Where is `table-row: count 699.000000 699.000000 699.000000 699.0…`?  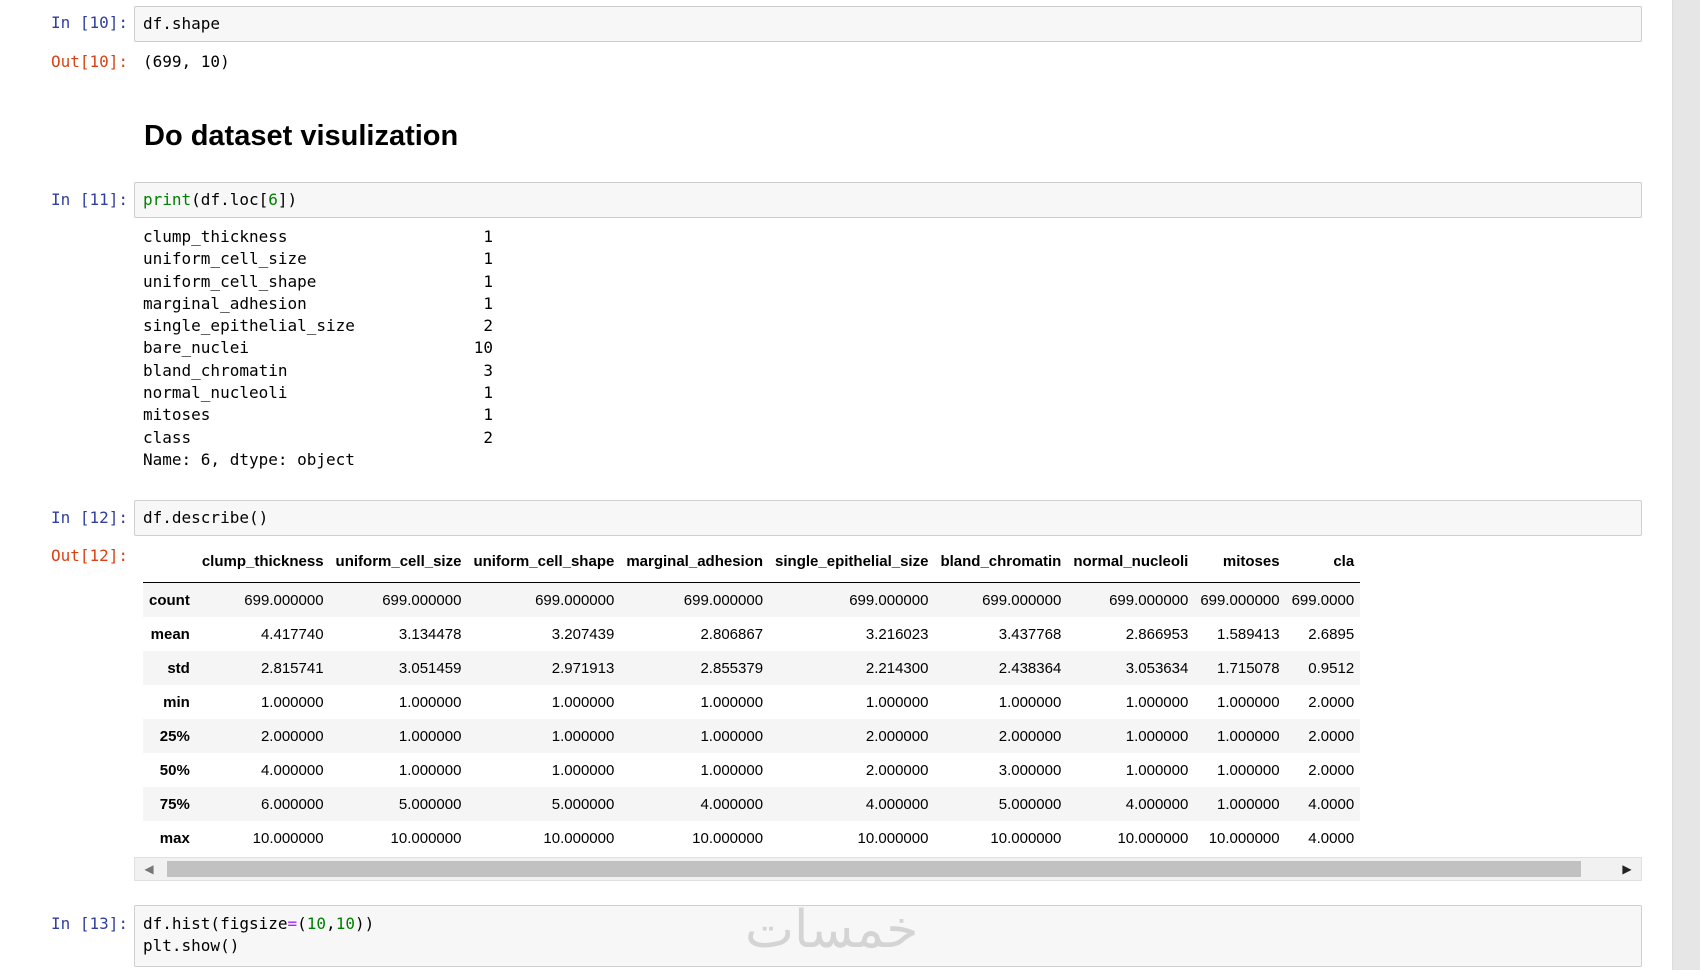 table-row: count 699.000000 699.000000 699.000000 699.0… is located at coordinates (752, 599).